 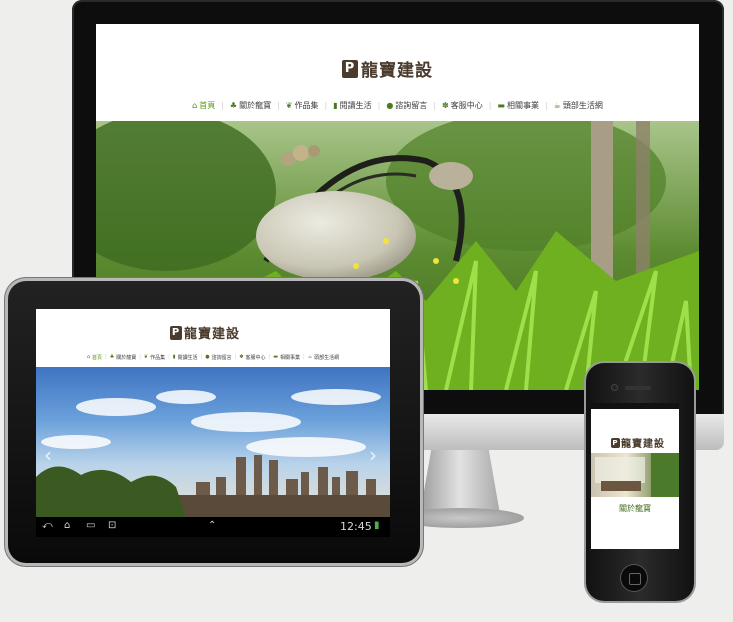 I want to click on android-system-bar: ⤺ ⌂ ▭ ⊡ ⌃ 12:45 ▮, so click(x=213, y=527).